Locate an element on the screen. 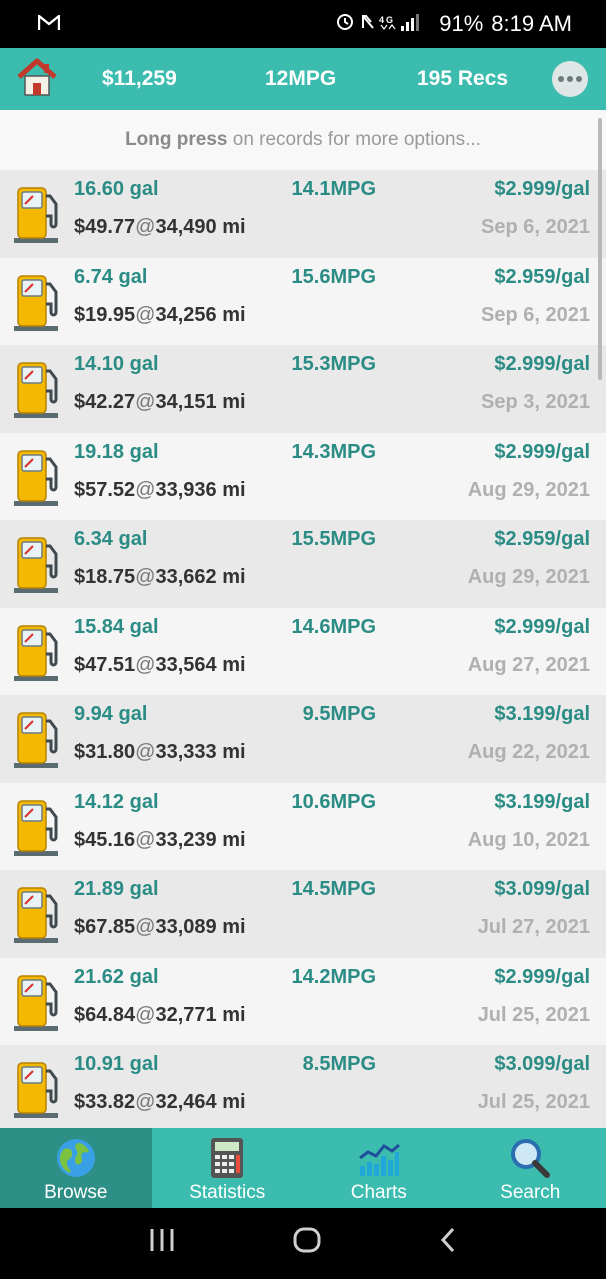  house-icon is located at coordinates (37, 79).